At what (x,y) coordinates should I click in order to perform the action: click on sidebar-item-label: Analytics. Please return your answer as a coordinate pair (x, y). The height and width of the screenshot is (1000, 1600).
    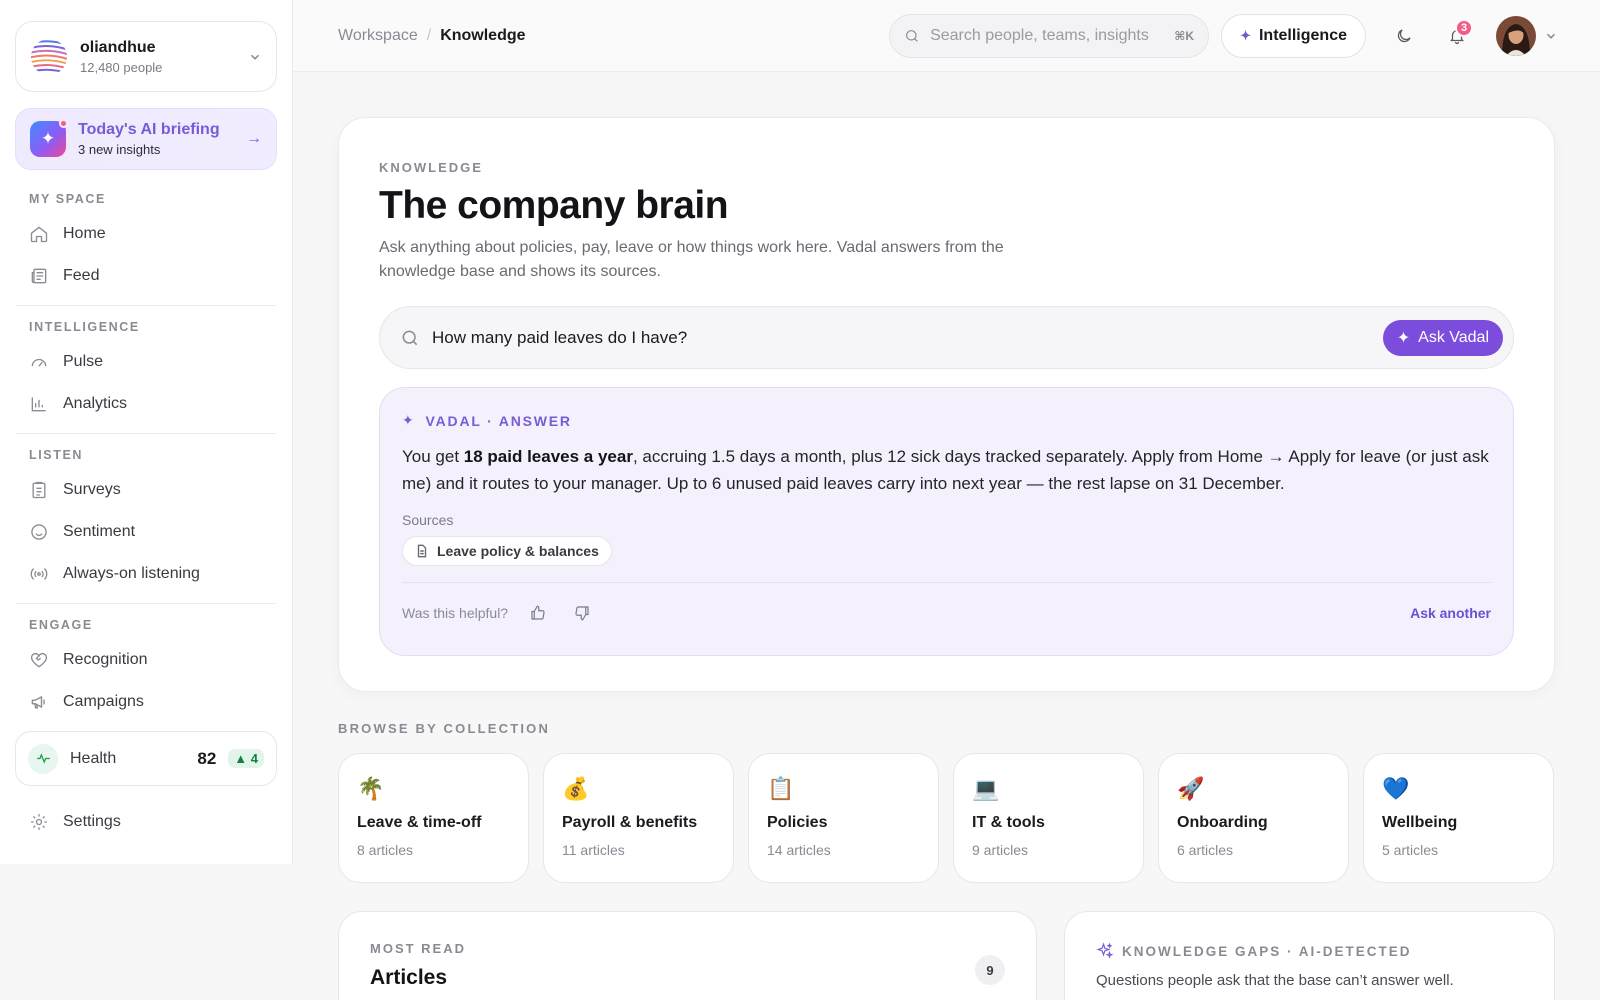
    Looking at the image, I should click on (95, 403).